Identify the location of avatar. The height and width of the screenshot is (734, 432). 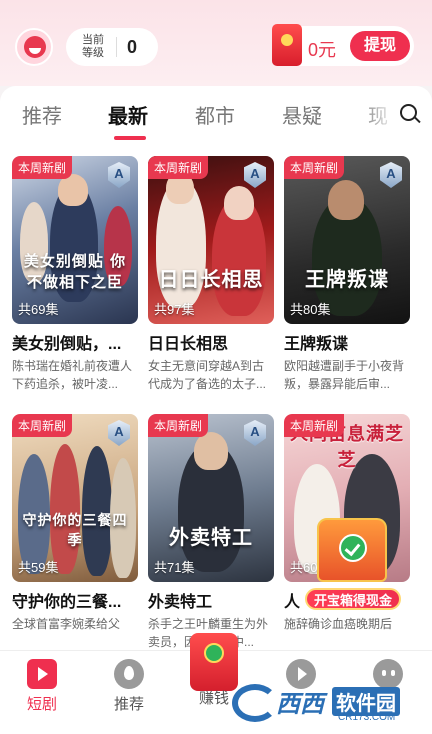
(34, 47).